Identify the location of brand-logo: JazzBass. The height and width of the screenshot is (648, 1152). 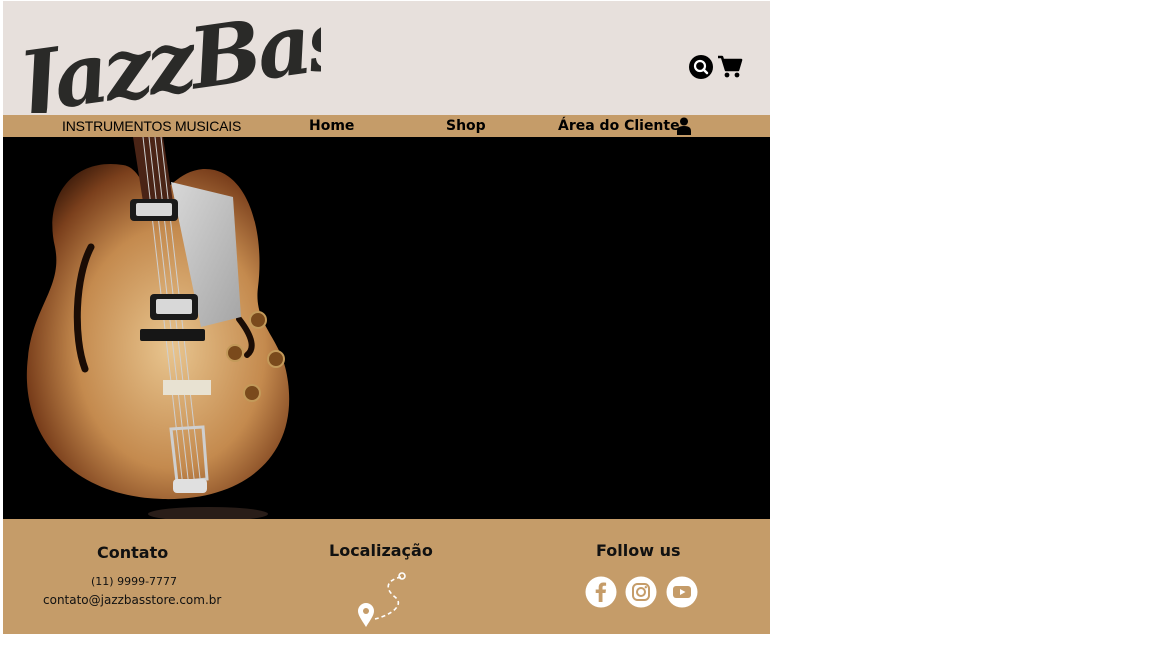
(201, 67).